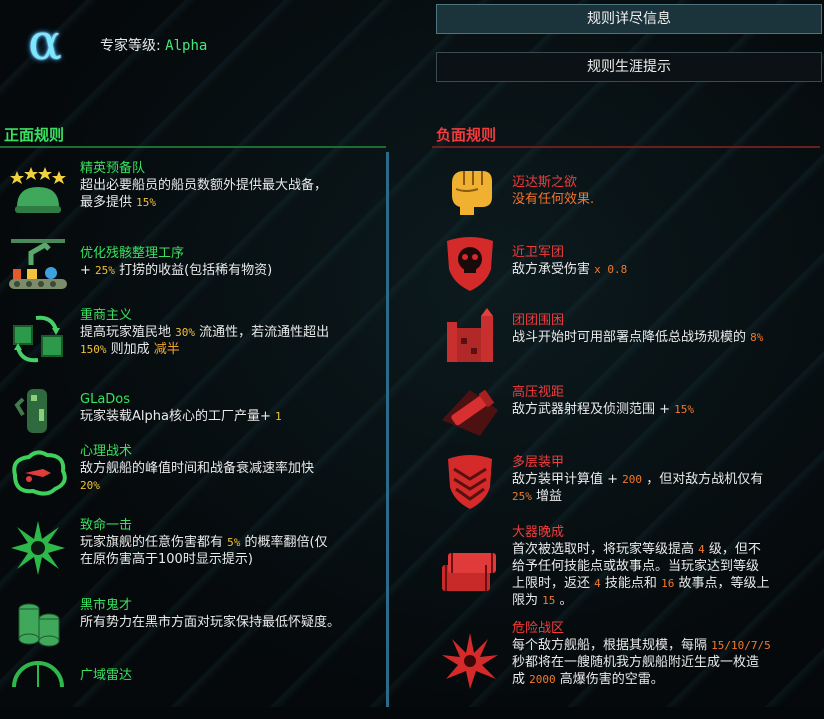  What do you see at coordinates (38, 412) in the screenshot?
I see `robot-arm-icon` at bounding box center [38, 412].